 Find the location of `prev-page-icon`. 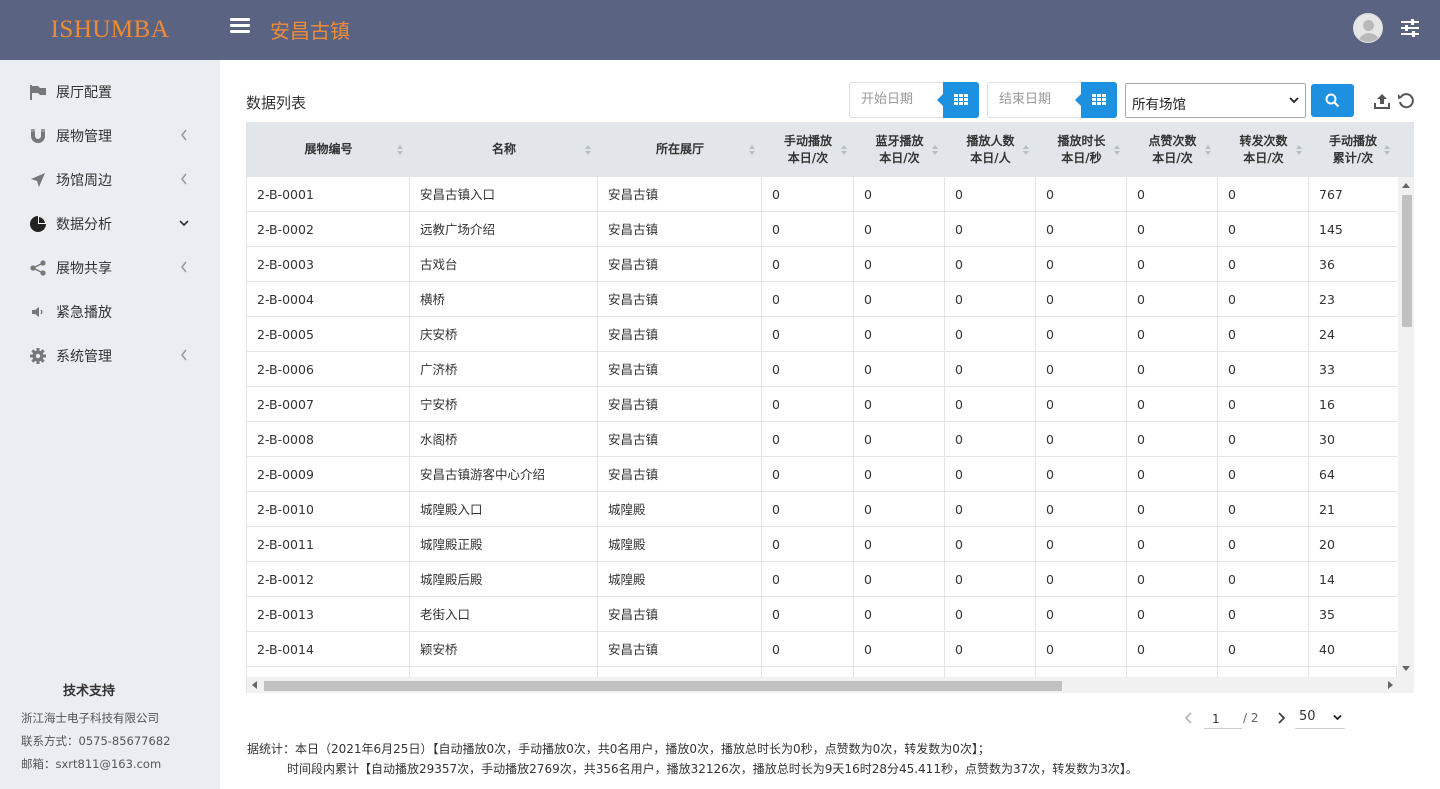

prev-page-icon is located at coordinates (1189, 718).